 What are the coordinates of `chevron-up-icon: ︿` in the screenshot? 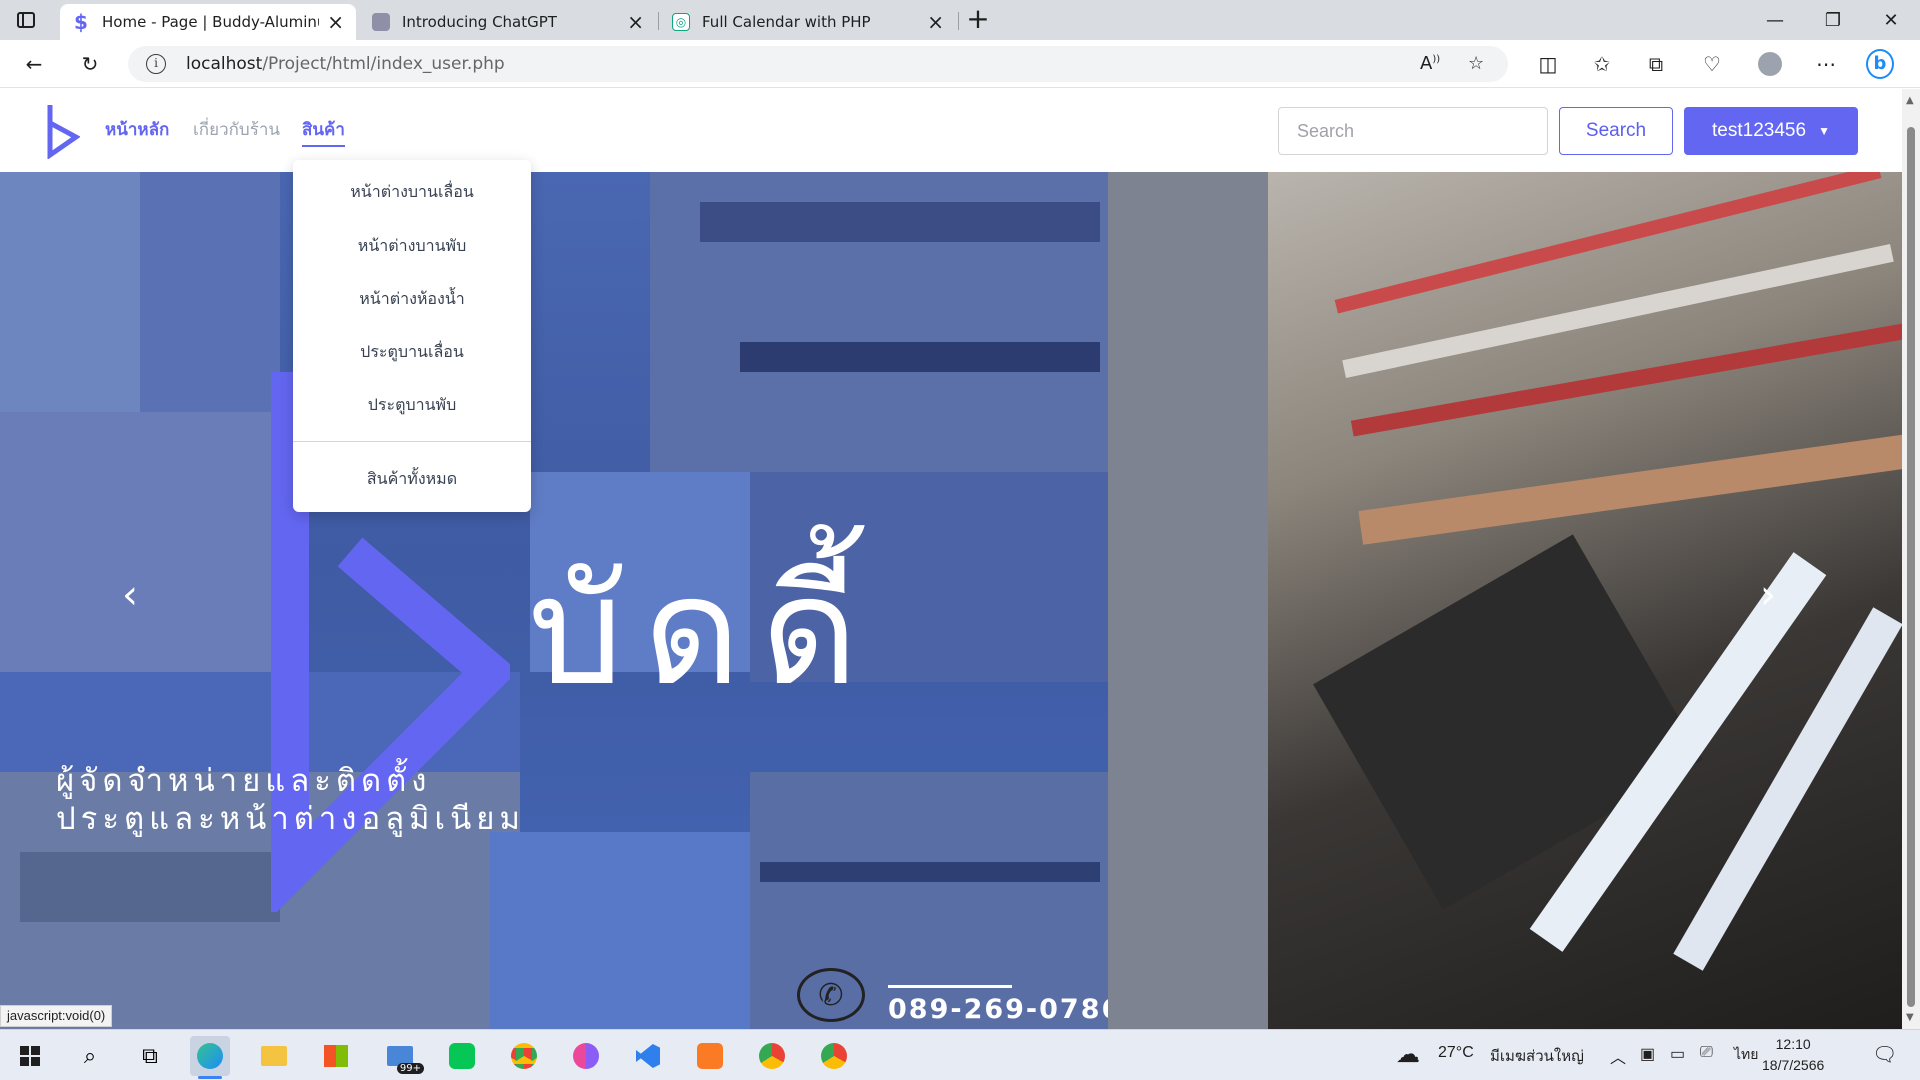 It's located at (1618, 1056).